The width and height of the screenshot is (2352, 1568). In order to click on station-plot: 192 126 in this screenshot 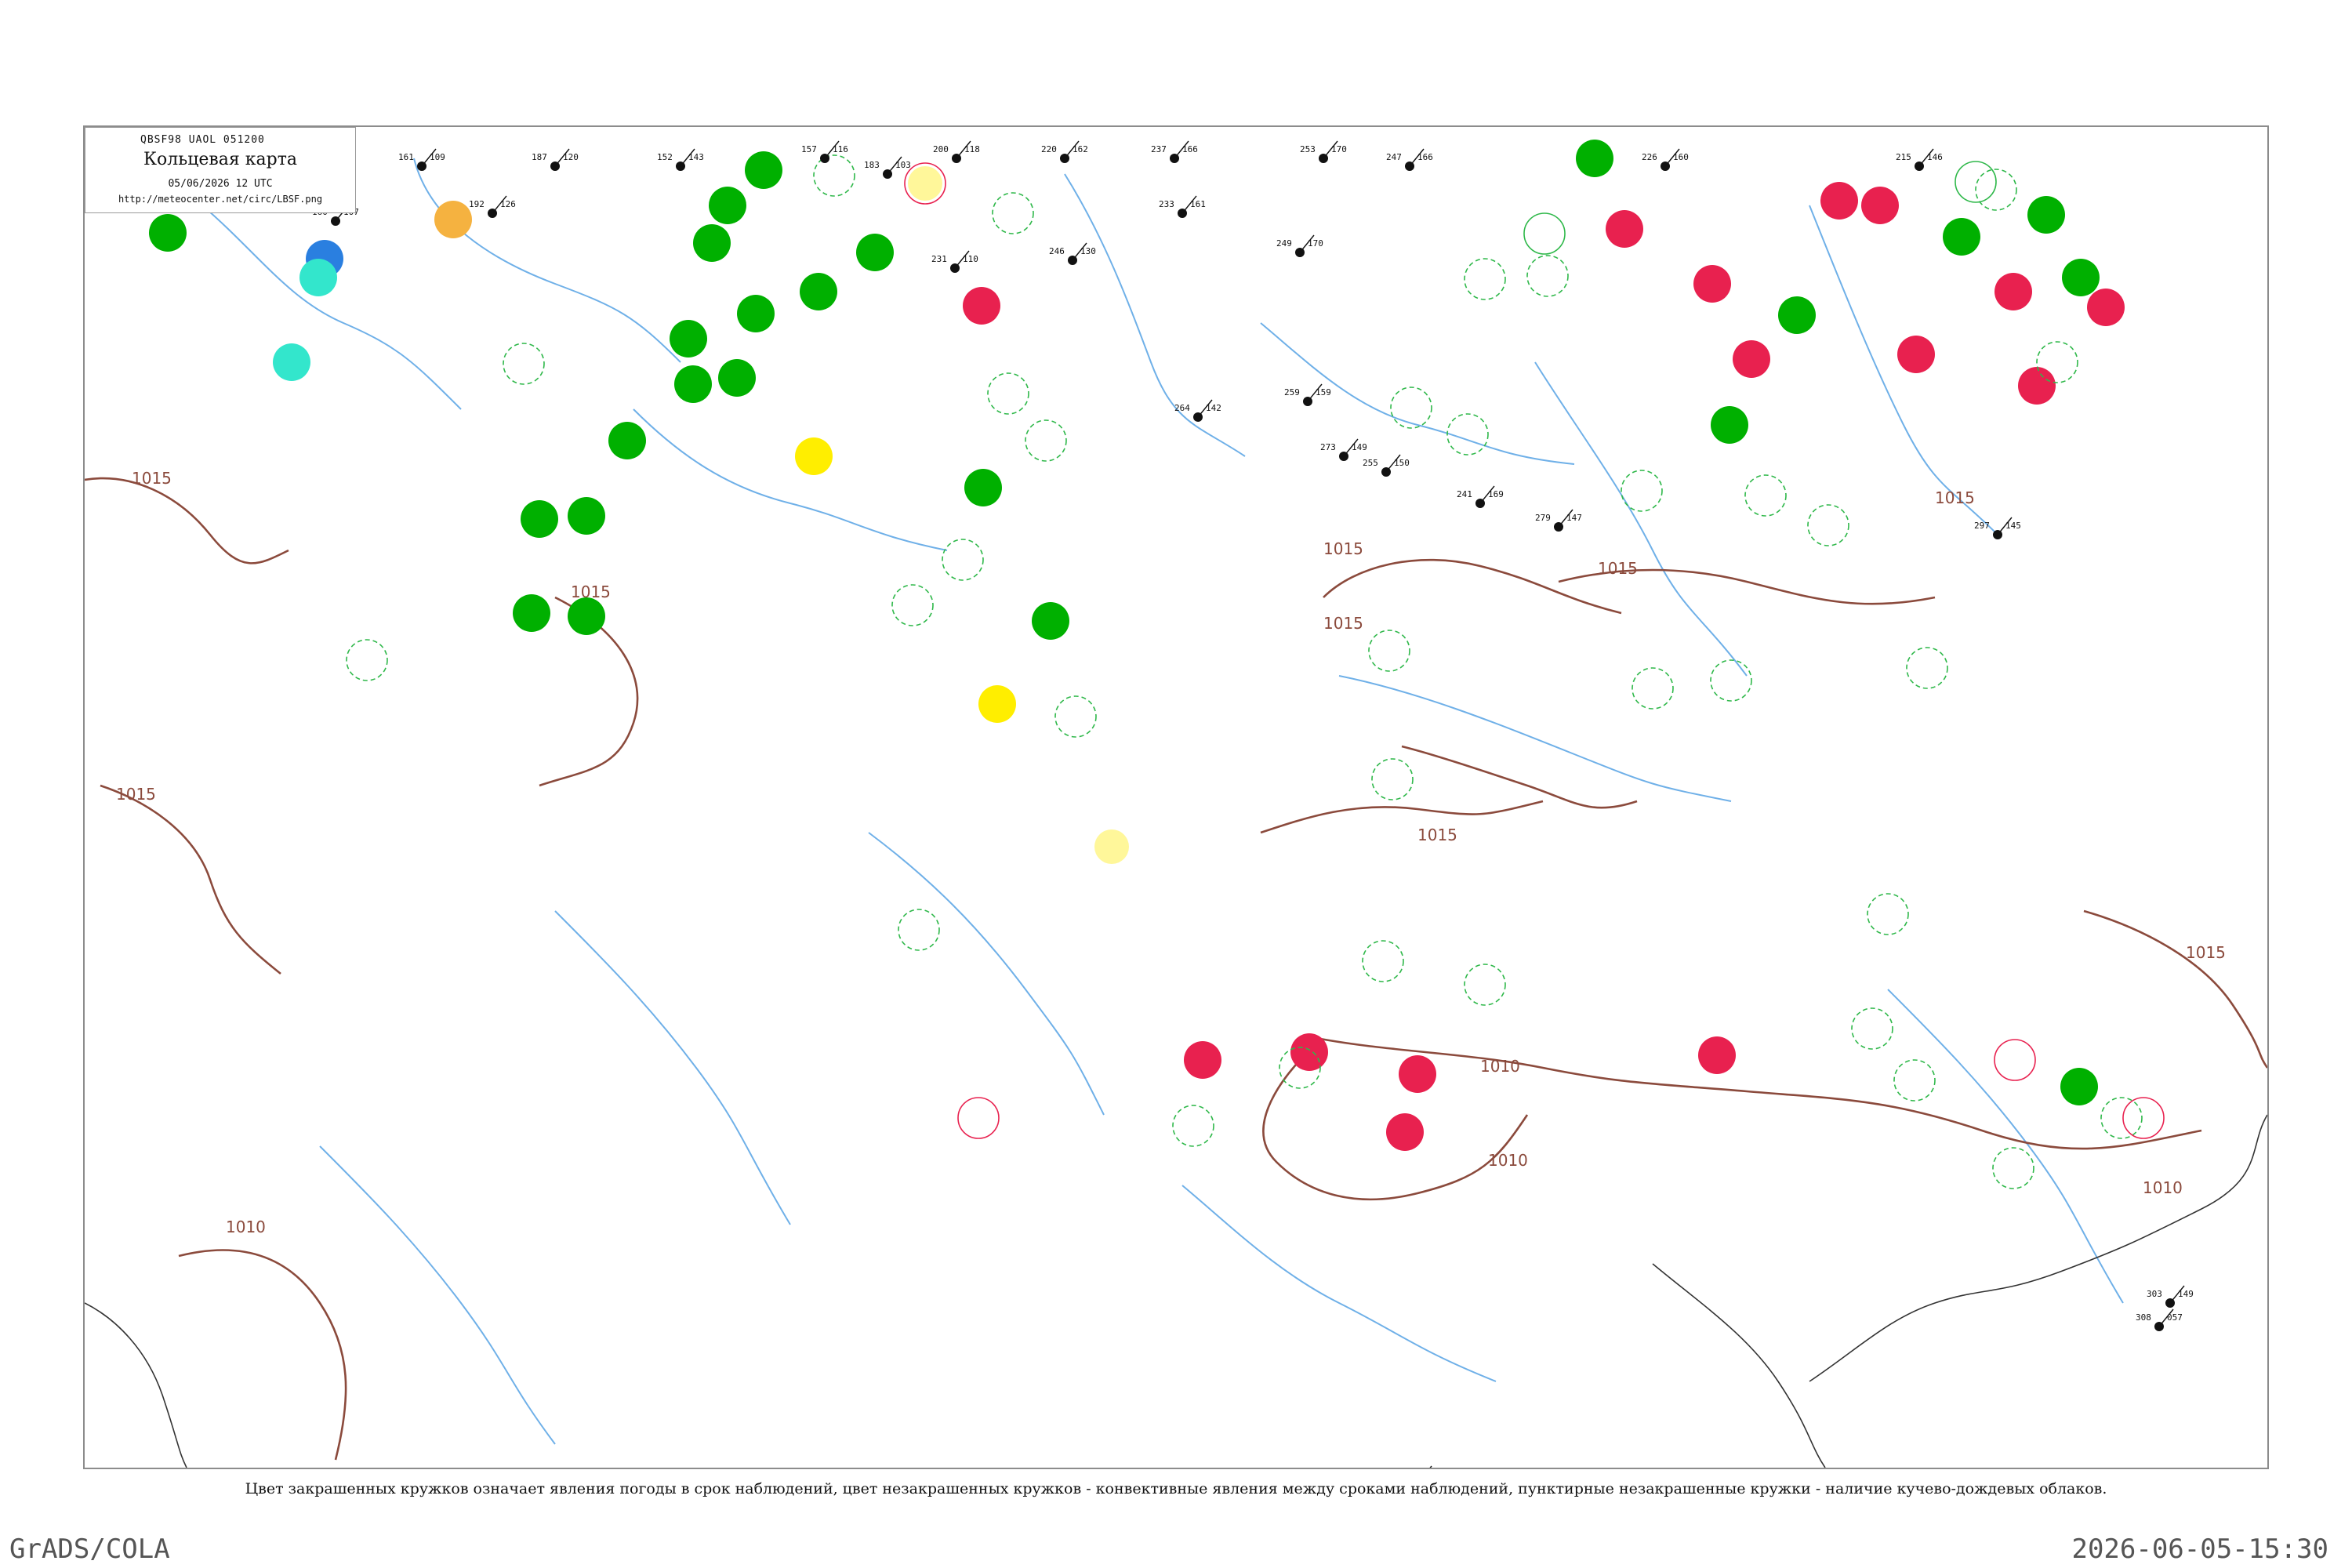, I will do `click(493, 206)`.